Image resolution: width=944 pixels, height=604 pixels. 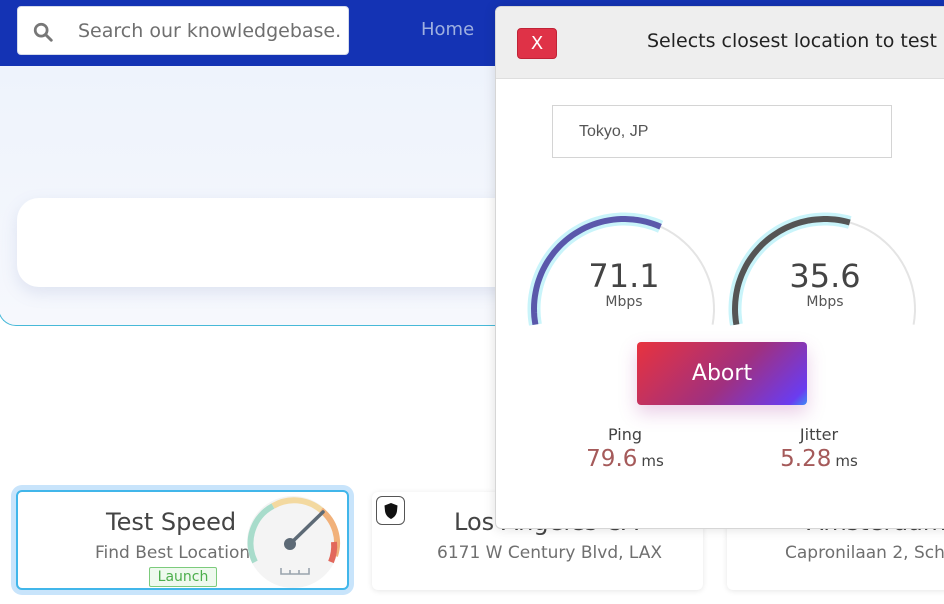 I want to click on download-gauge: 71.1 Mbps, so click(x=624, y=272).